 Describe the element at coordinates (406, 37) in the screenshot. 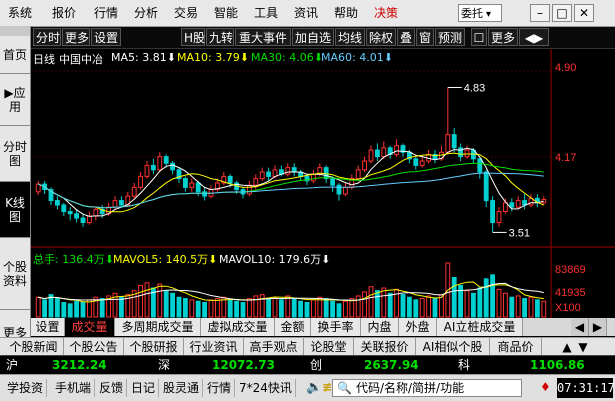

I see `tb-overlay-button: 叠` at that location.